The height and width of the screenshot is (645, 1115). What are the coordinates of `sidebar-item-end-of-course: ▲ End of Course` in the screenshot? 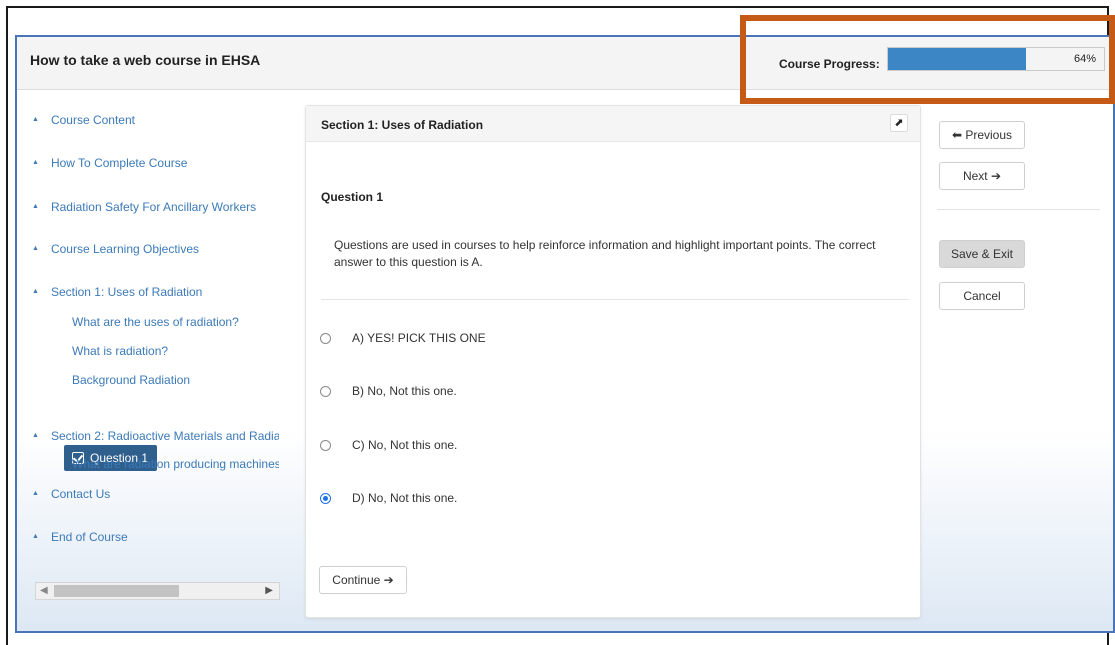 It's located at (80, 537).